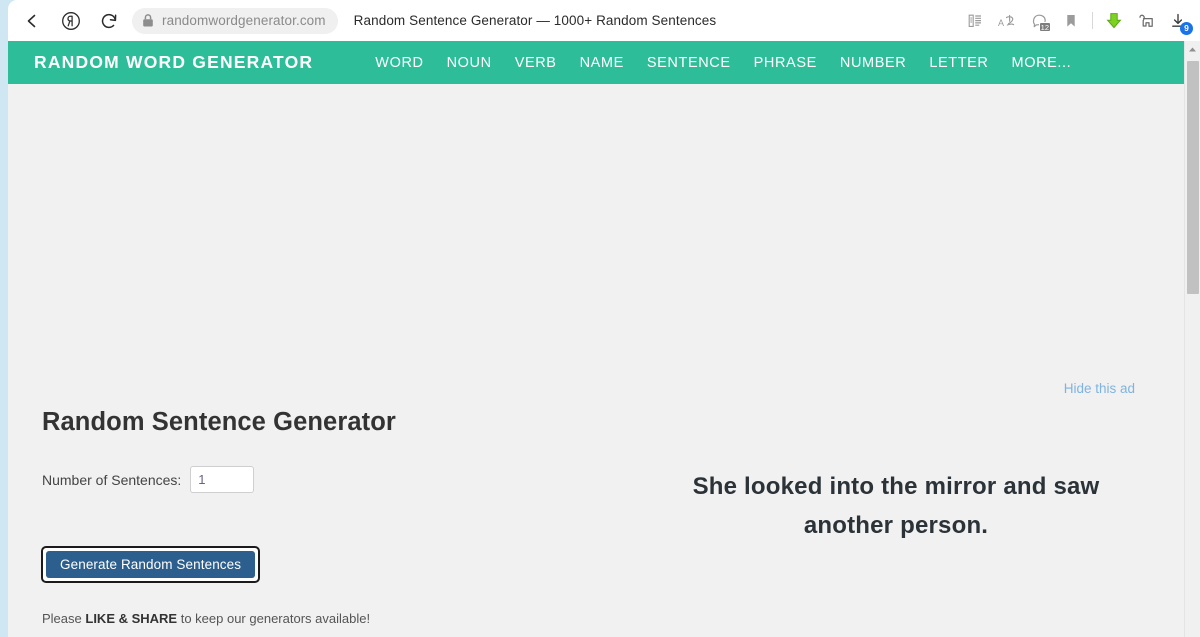 This screenshot has width=1200, height=637. What do you see at coordinates (1178, 21) in the screenshot?
I see `downloads-icon: 9` at bounding box center [1178, 21].